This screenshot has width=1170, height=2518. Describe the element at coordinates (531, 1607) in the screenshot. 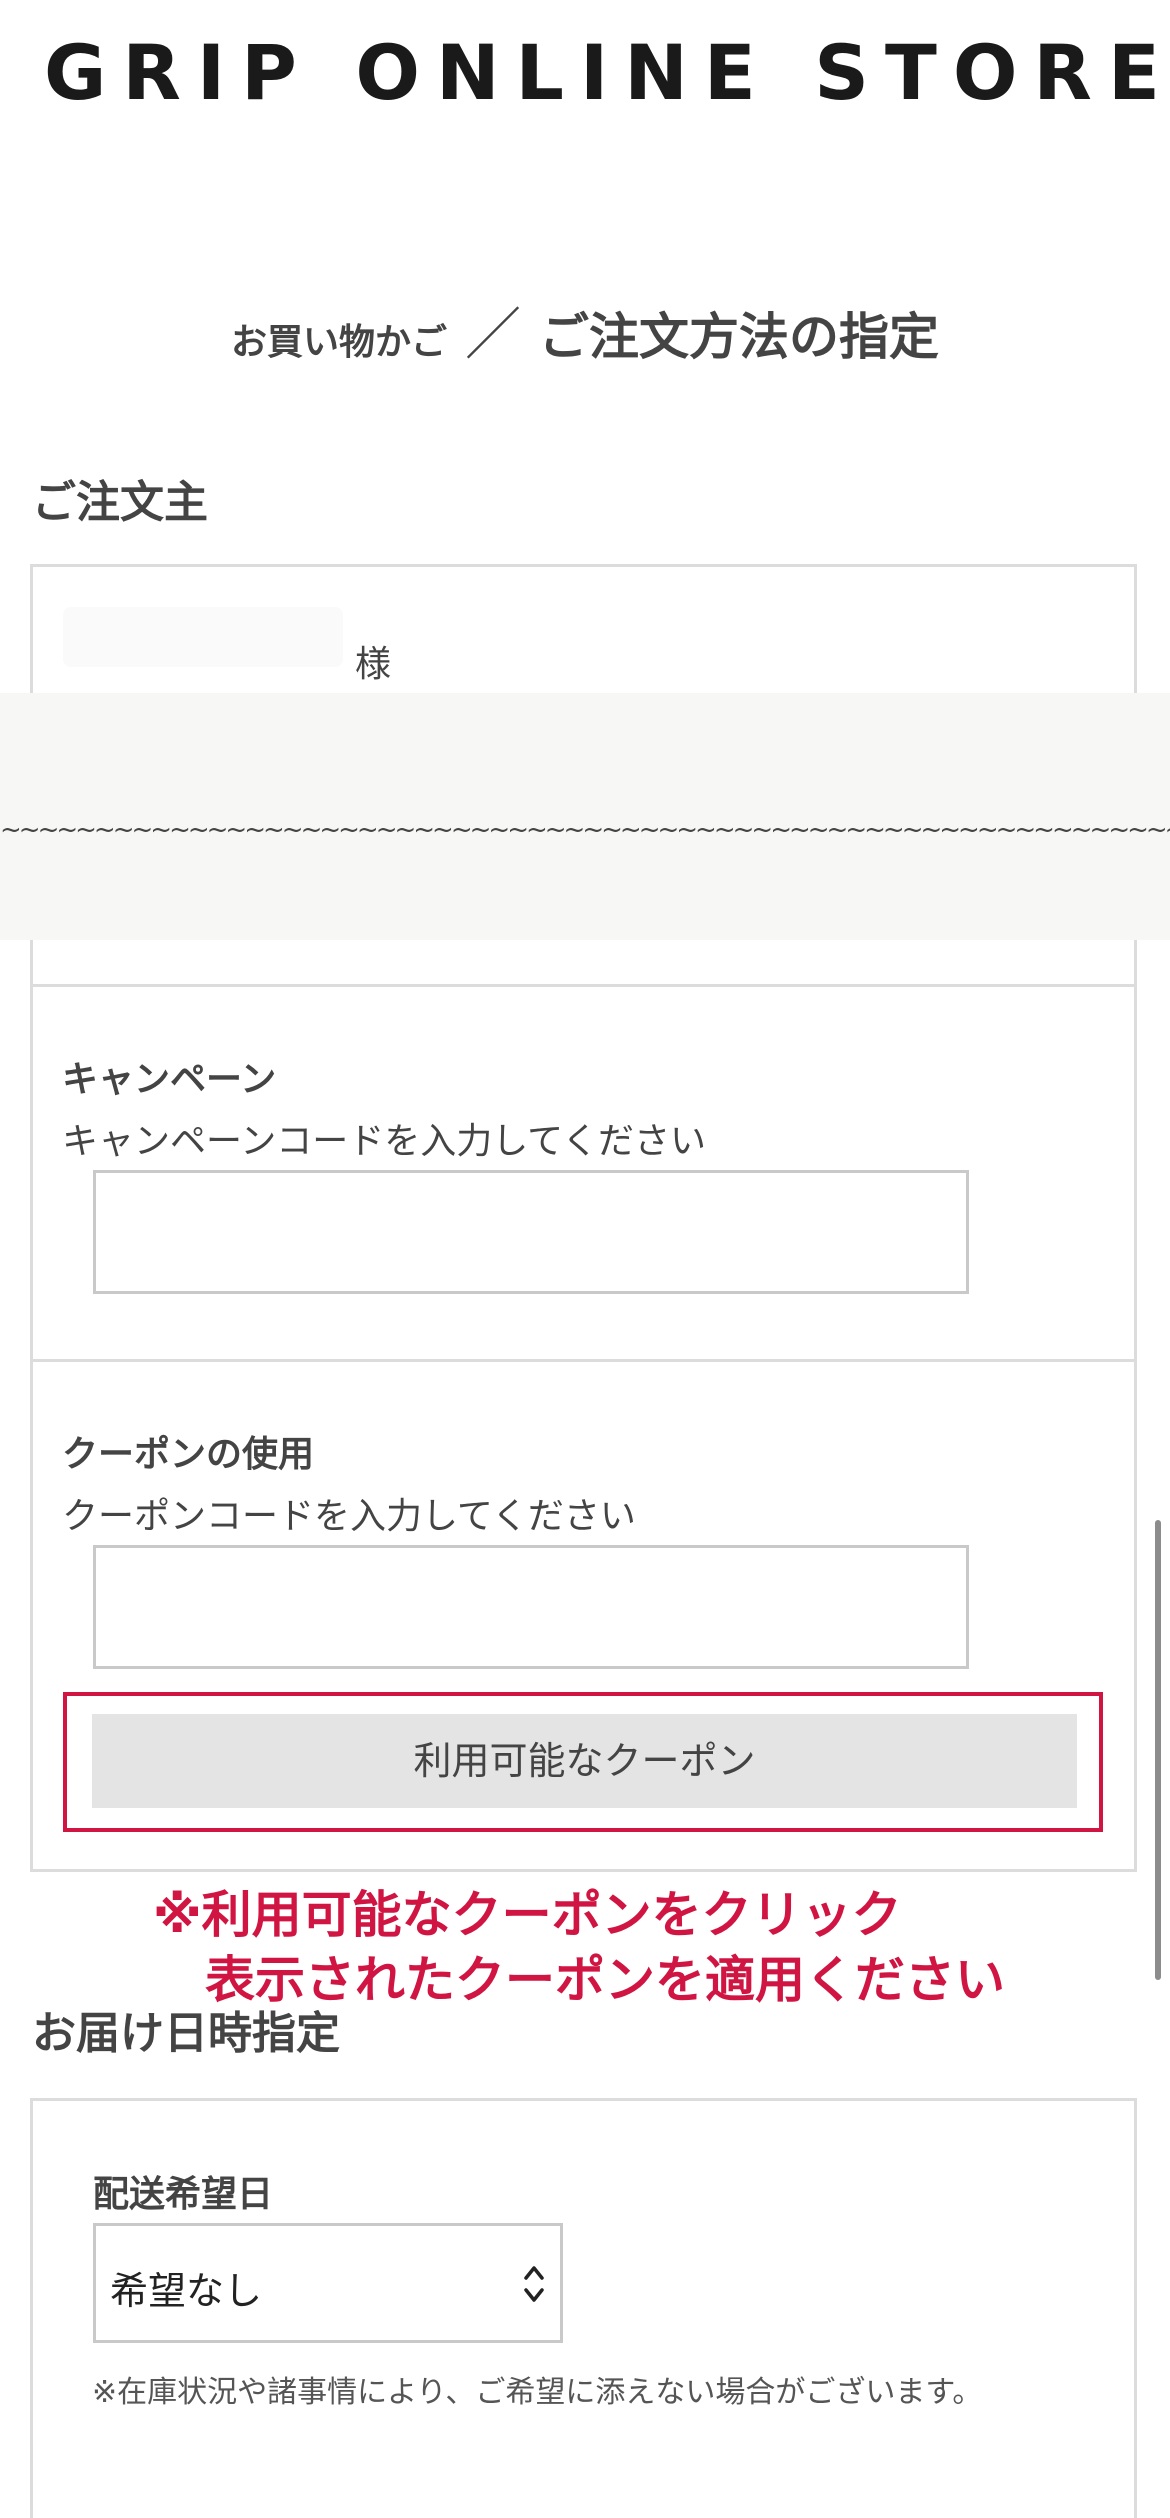

I see `coupon-code-input` at that location.